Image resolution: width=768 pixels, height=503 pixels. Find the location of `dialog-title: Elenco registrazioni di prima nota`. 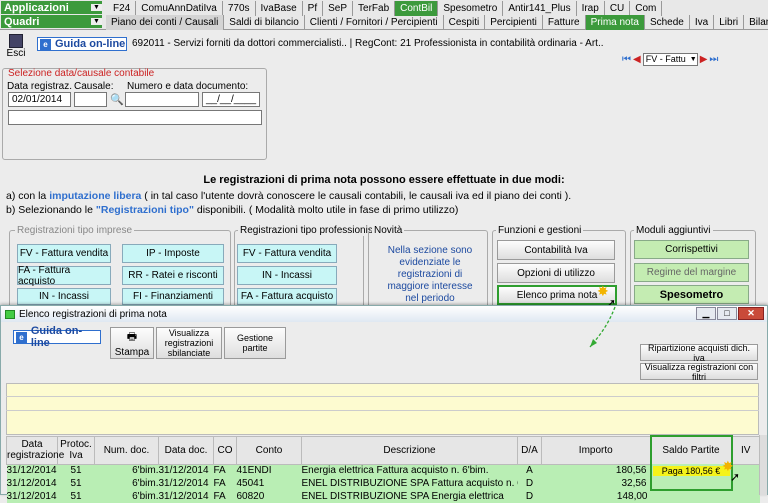

dialog-title: Elenco registrazioni di prima nota is located at coordinates (93, 314).